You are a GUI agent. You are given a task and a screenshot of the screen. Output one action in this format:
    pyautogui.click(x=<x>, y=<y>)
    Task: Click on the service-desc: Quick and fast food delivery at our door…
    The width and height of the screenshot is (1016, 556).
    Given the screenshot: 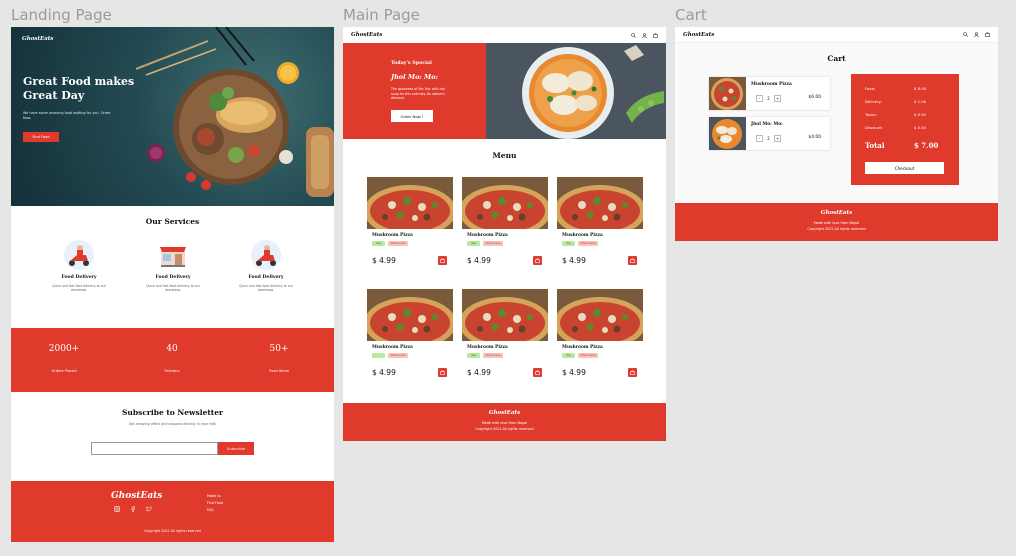 What is the action you would take?
    pyautogui.click(x=266, y=288)
    